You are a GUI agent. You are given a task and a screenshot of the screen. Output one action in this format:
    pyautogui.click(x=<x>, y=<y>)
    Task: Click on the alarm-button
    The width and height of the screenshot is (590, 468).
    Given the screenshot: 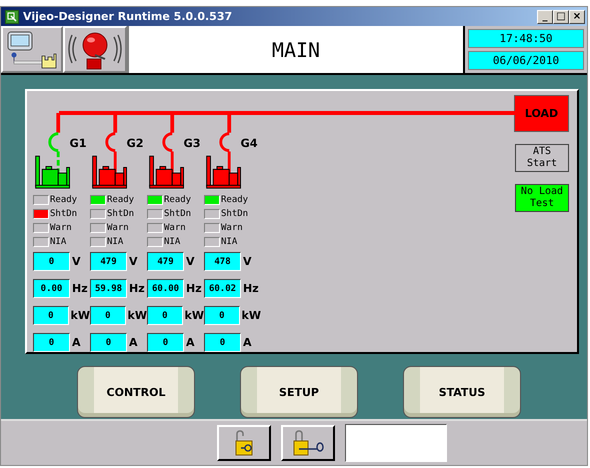 What is the action you would take?
    pyautogui.click(x=95, y=49)
    